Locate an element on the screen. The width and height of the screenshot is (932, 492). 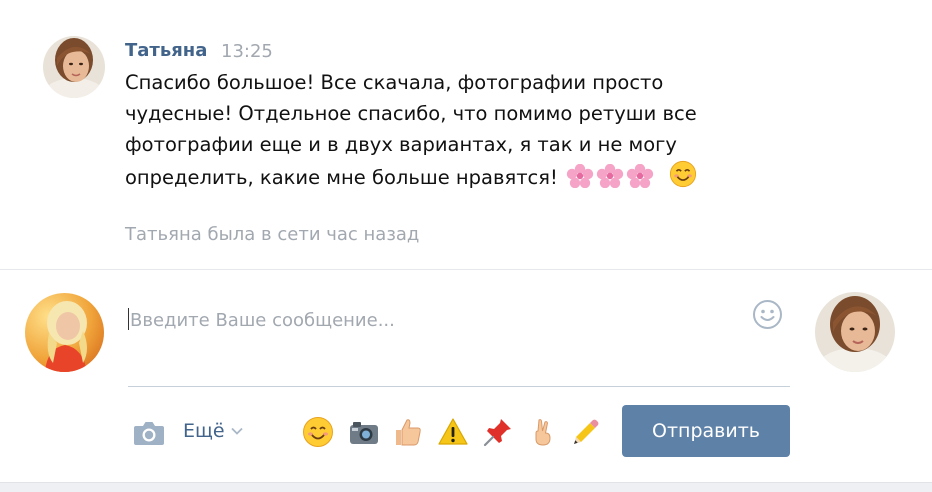
input-underline is located at coordinates (459, 386).